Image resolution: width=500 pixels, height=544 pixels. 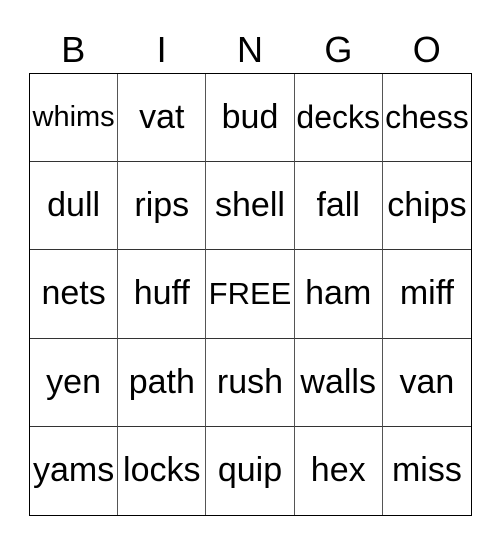 I want to click on cell-word: decks, so click(x=338, y=117).